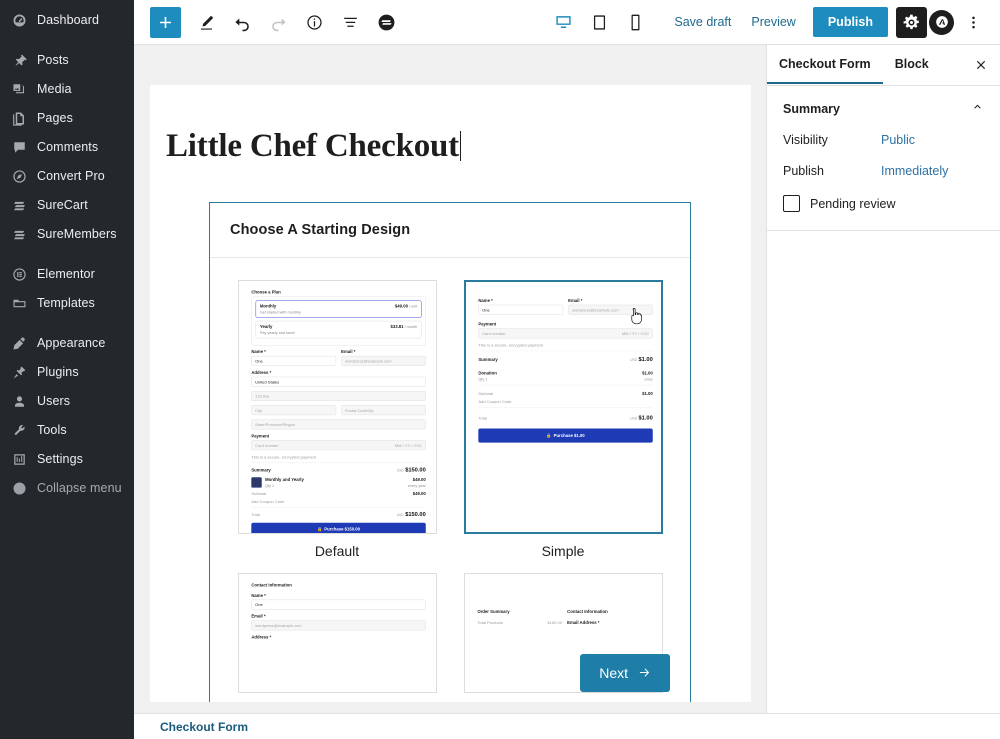 This screenshot has width=1000, height=739. I want to click on mini-email-label: Email *, so click(347, 351).